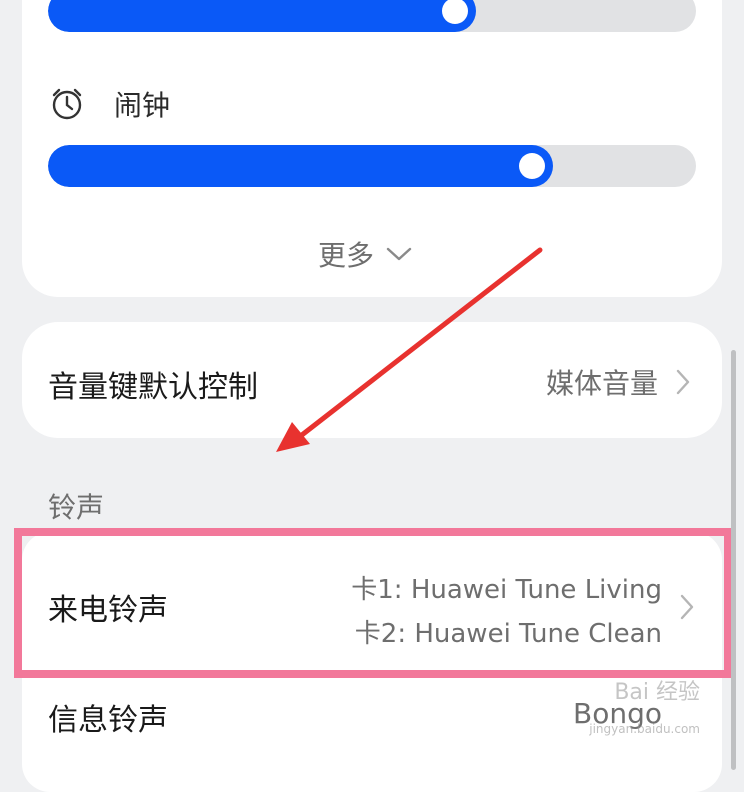 This screenshot has width=744, height=792. Describe the element at coordinates (657, 692) in the screenshot. I see `watermark-logo: Bai 经验` at that location.